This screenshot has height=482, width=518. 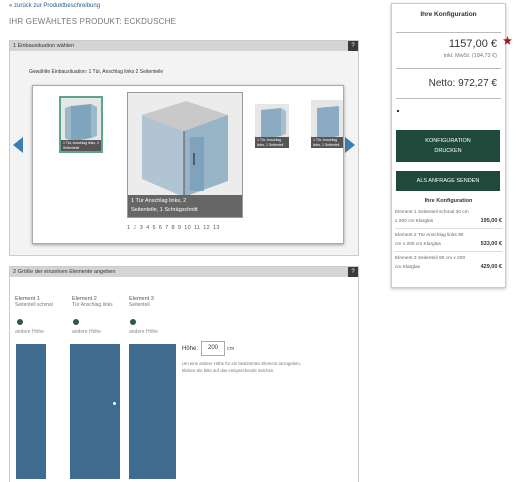 I want to click on element-1-header: Element 1 Seitenteil schmal, so click(x=34, y=302).